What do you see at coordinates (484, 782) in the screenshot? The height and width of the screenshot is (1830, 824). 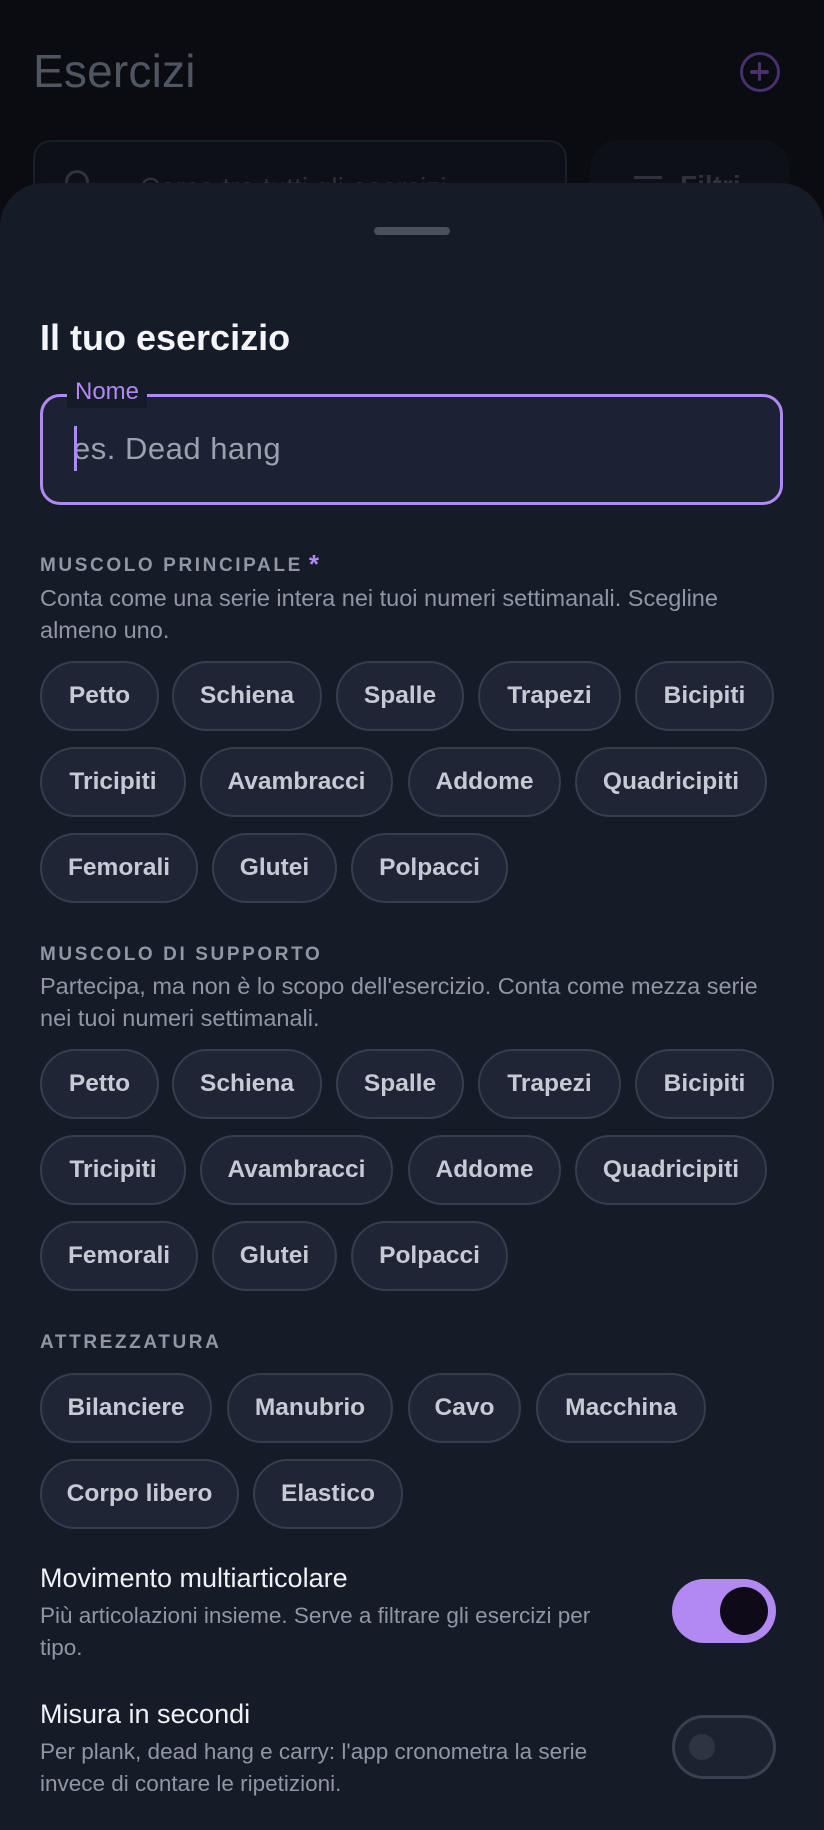 I see `primary-chip-addome: Addome` at bounding box center [484, 782].